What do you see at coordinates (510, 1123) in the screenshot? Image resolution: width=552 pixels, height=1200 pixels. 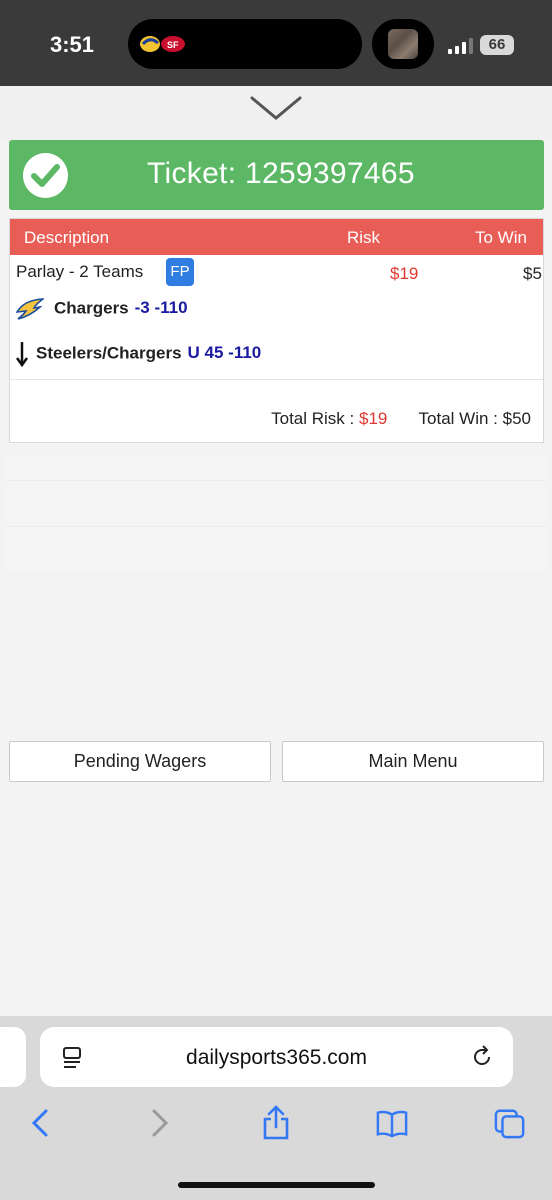 I see `tabs-icon` at bounding box center [510, 1123].